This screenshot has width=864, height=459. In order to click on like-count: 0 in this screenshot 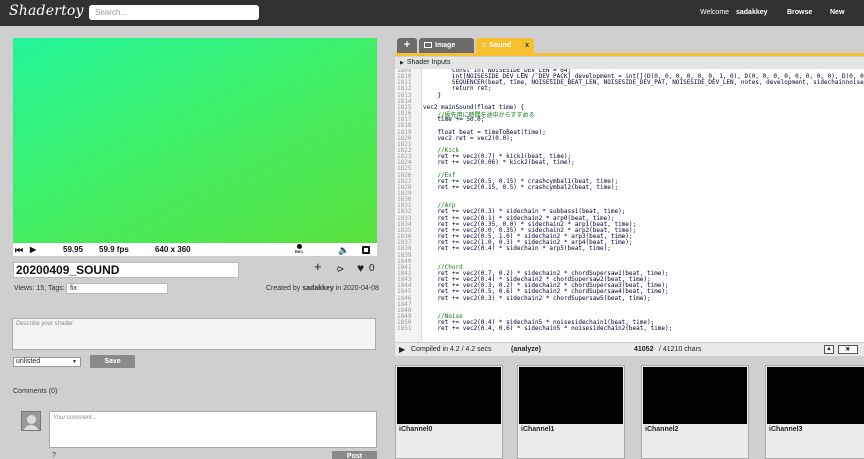, I will do `click(372, 268)`.